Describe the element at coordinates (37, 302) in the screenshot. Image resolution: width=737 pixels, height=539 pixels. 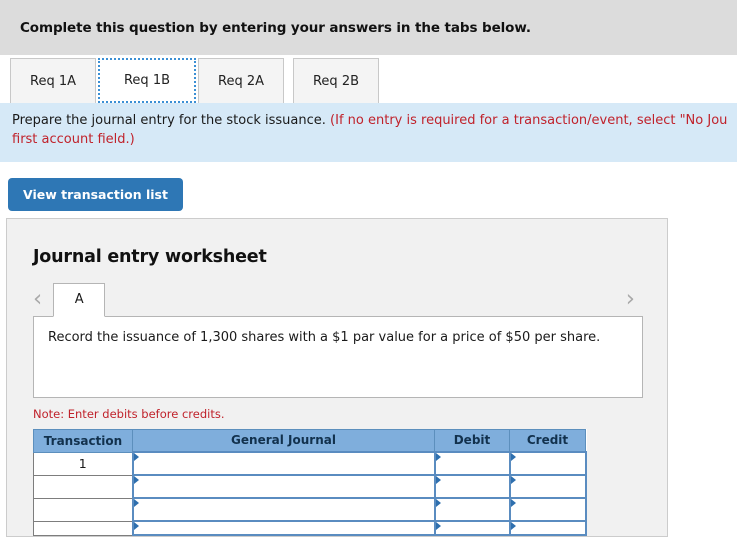
I see `chevron-left-icon: ‹` at that location.